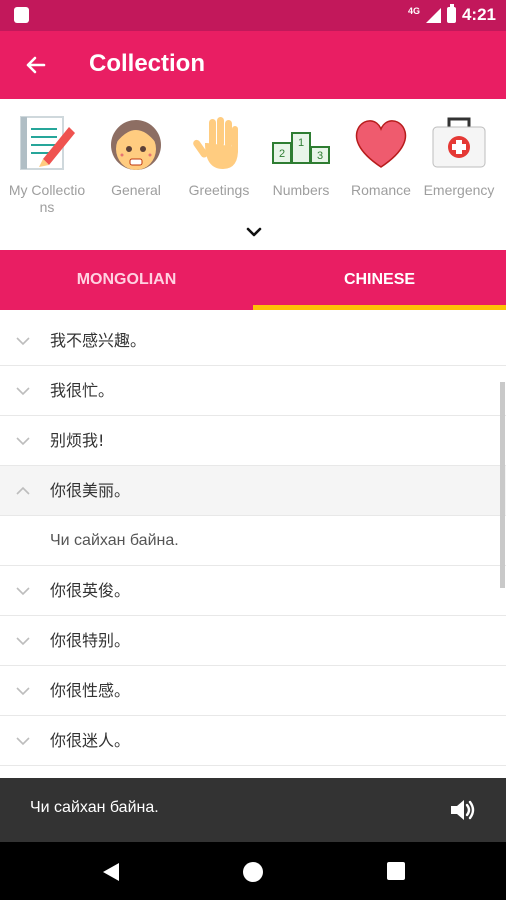  I want to click on phrase-row-expanded: 你很美丽。, so click(253, 491).